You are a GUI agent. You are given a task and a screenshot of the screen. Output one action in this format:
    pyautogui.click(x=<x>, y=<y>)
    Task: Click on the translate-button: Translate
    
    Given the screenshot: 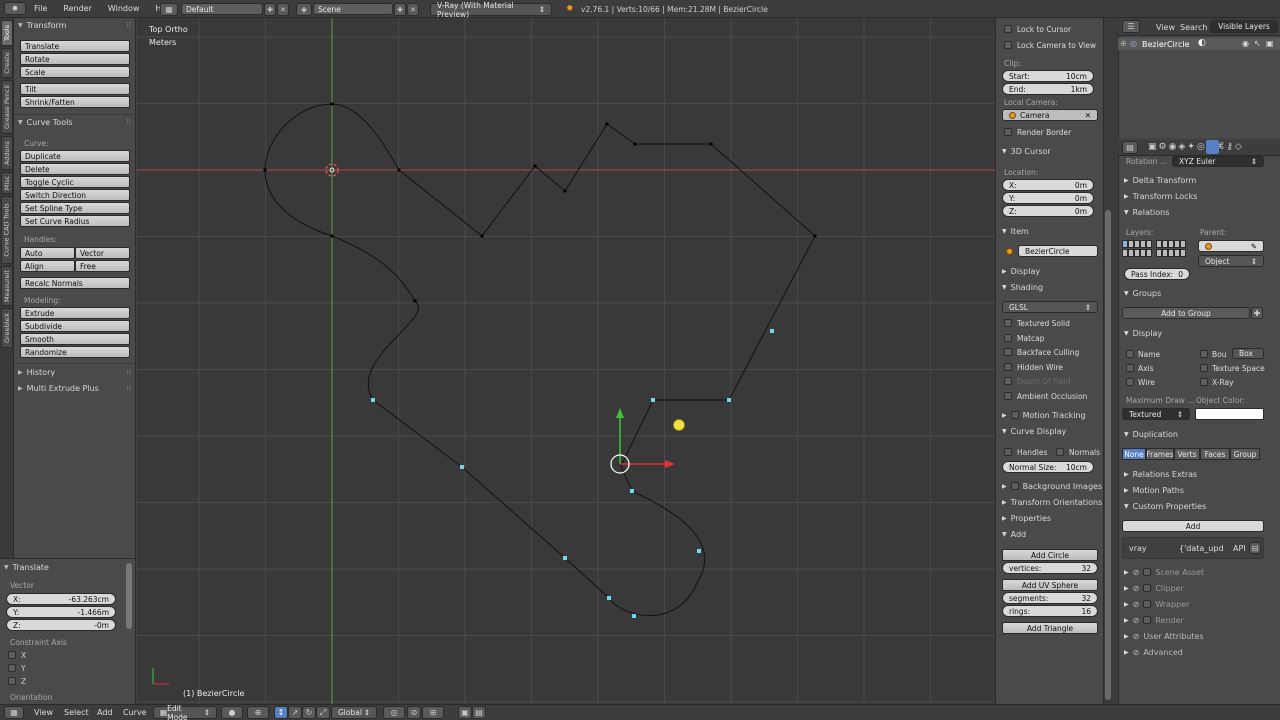 What is the action you would take?
    pyautogui.click(x=75, y=46)
    